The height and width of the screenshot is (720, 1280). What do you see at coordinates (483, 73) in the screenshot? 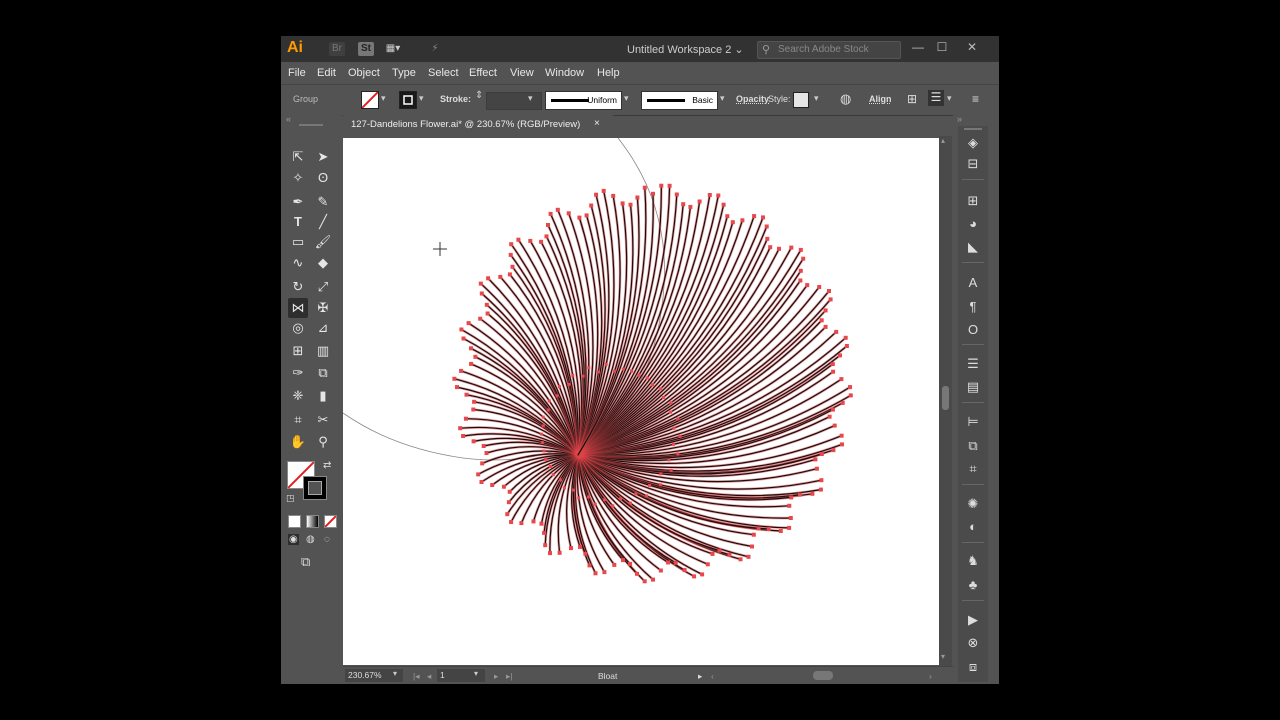
I see `menu-effect: Effect` at bounding box center [483, 73].